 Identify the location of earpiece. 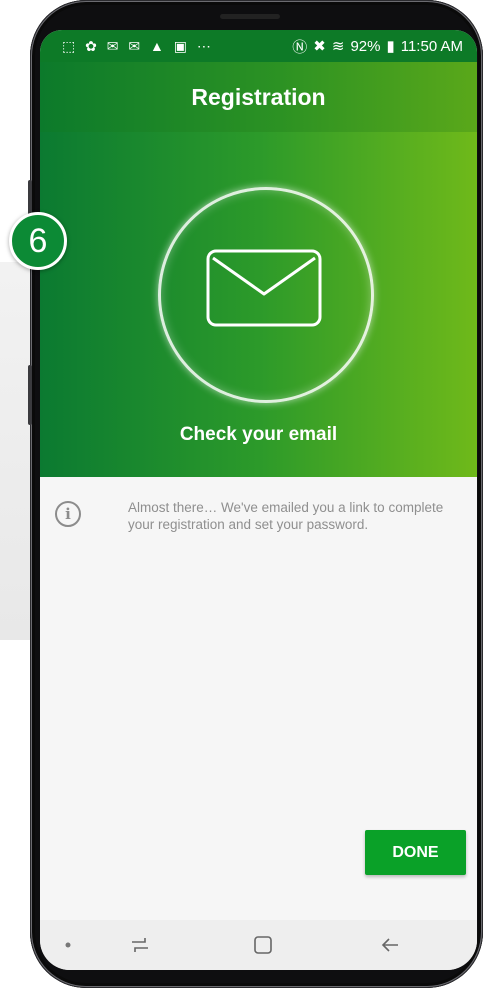
(250, 16).